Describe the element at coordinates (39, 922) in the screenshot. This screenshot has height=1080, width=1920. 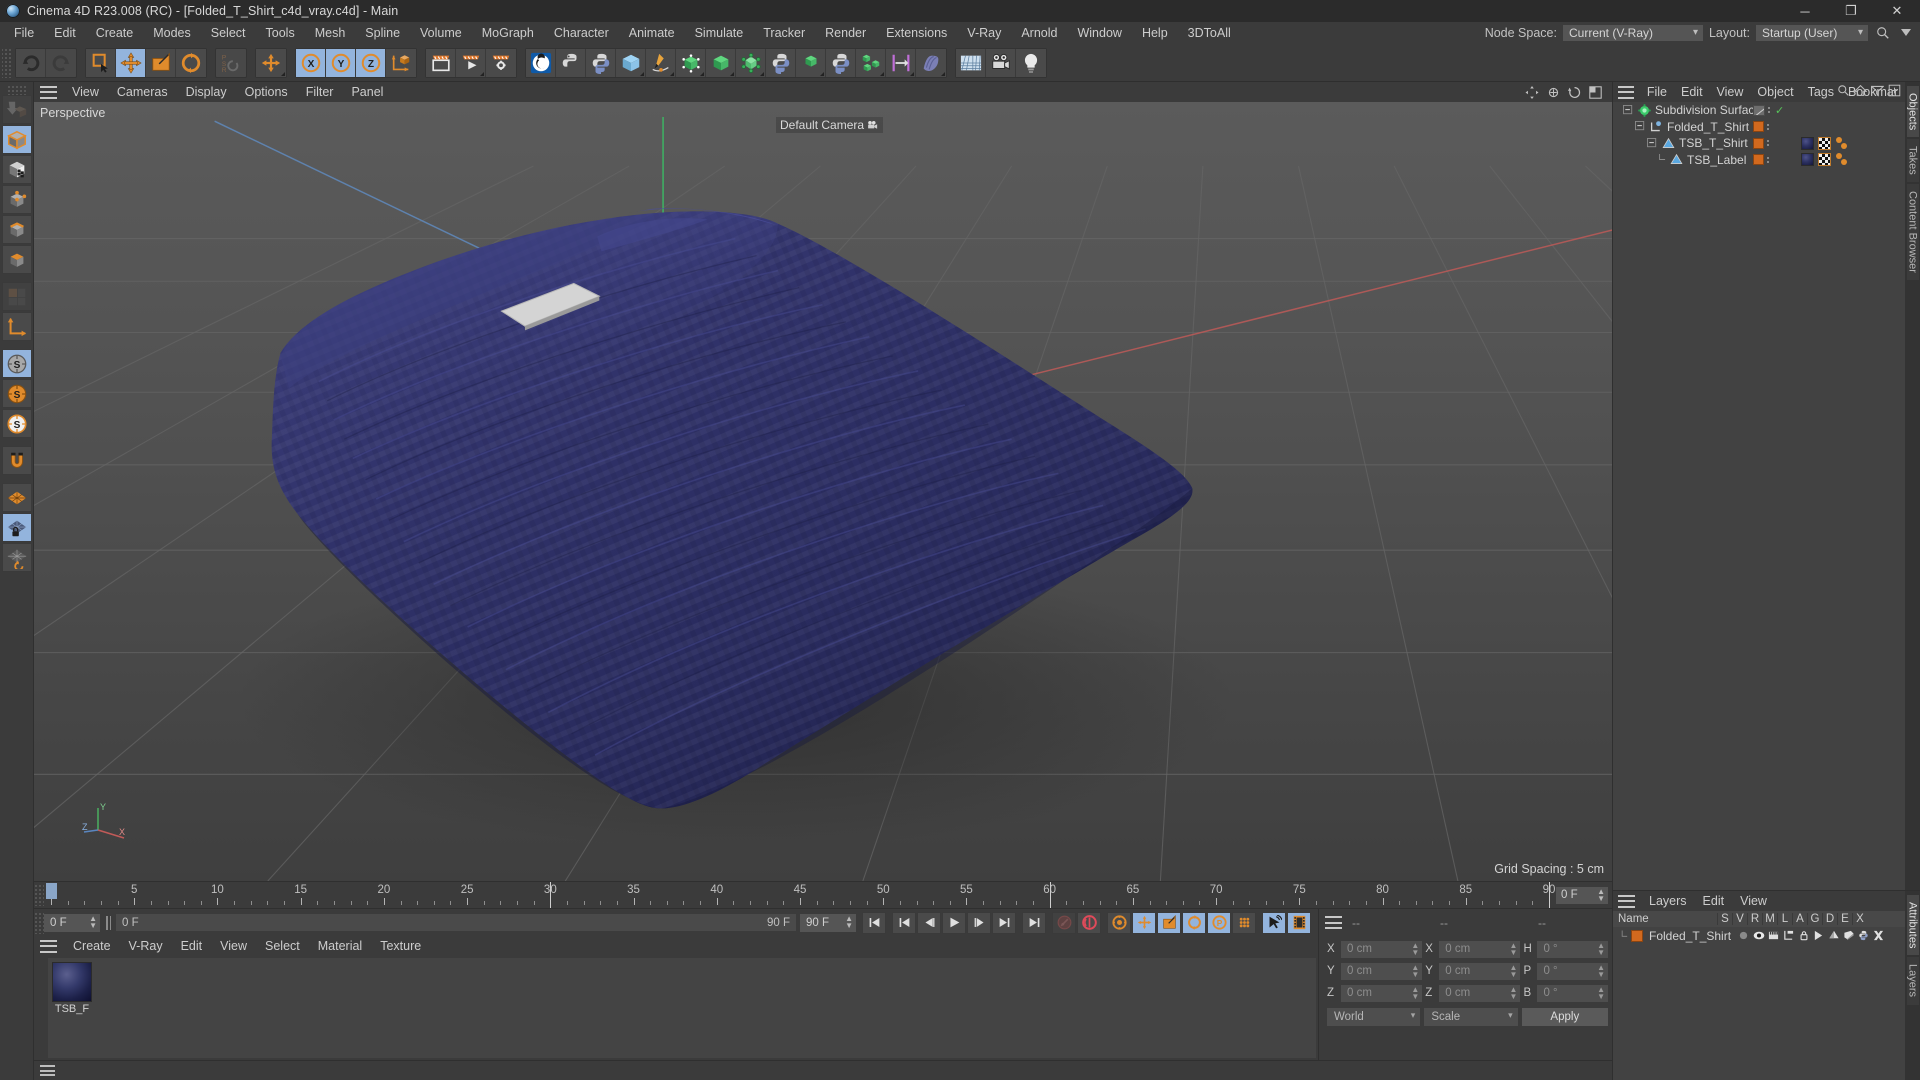
I see `transport-grip` at that location.